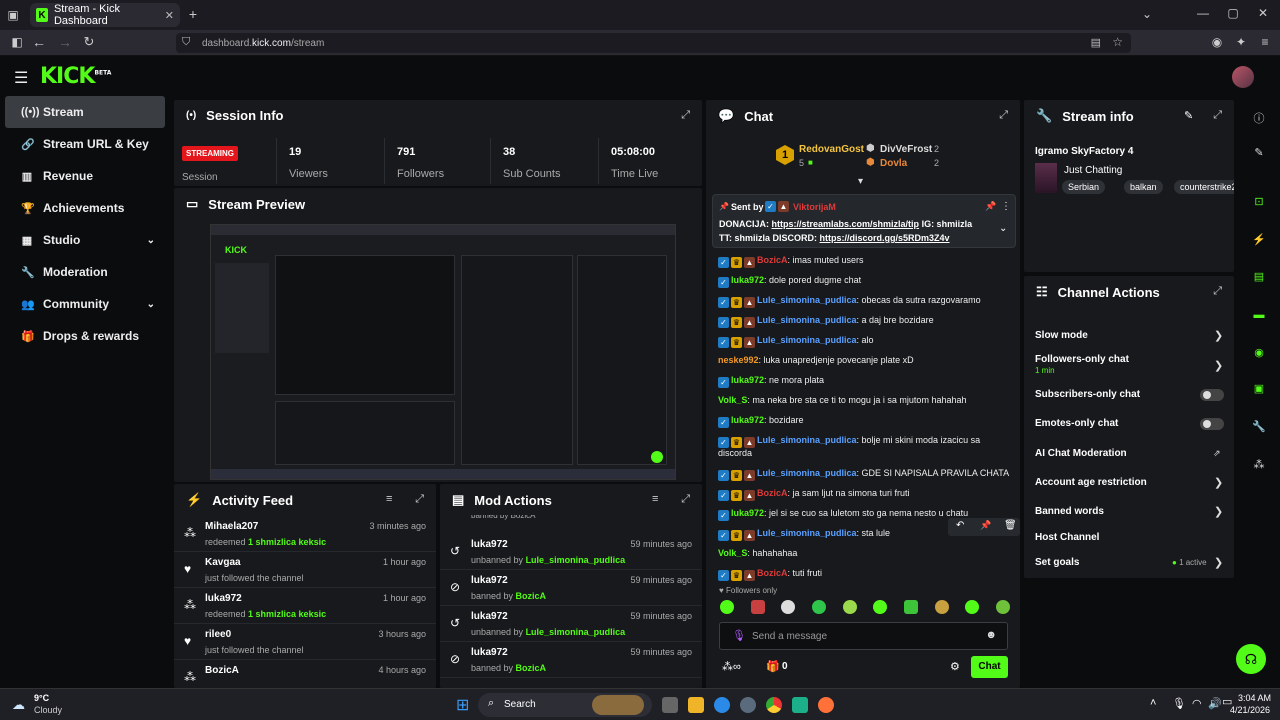 The image size is (1280, 720). Describe the element at coordinates (1096, 42) in the screenshot. I see `reader-view-icon: ▤` at that location.